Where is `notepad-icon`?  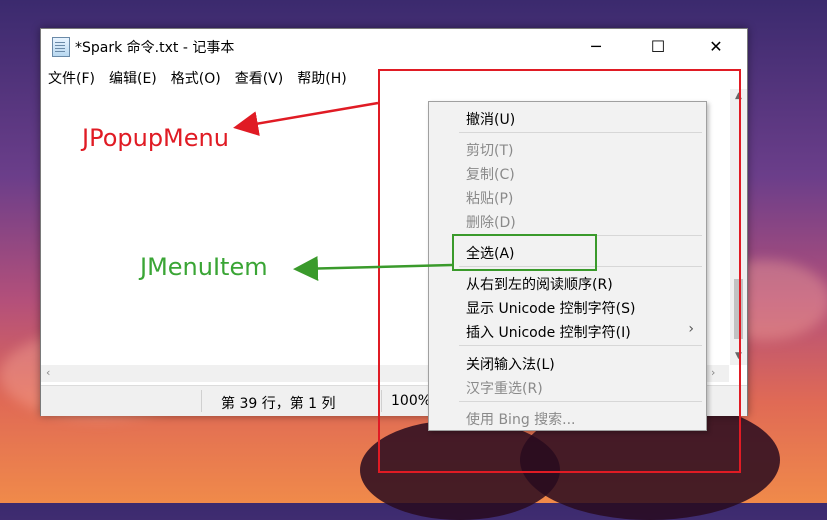 notepad-icon is located at coordinates (61, 47).